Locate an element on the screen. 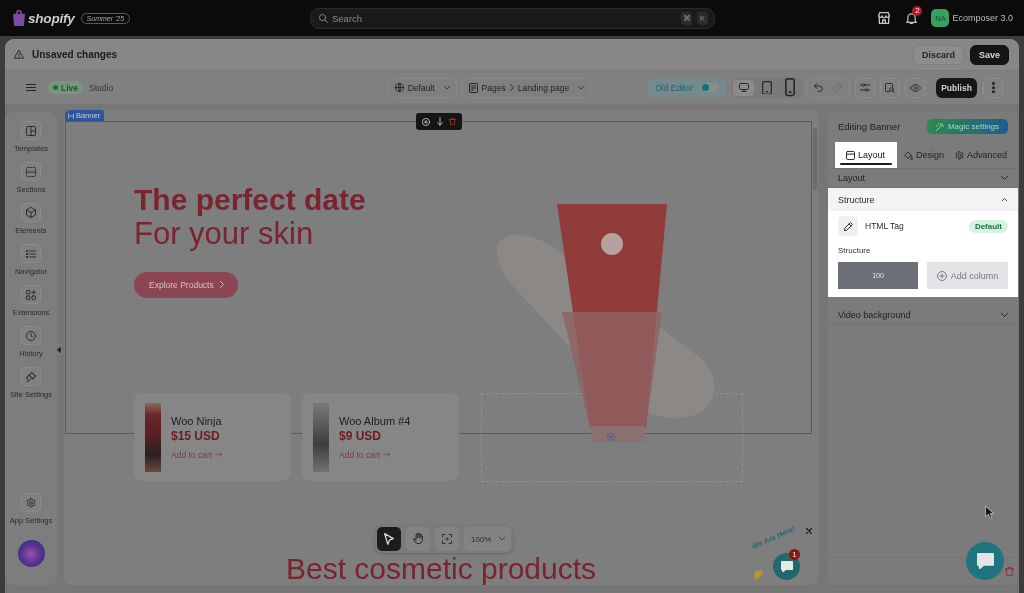  close-icon is located at coordinates (809, 531).